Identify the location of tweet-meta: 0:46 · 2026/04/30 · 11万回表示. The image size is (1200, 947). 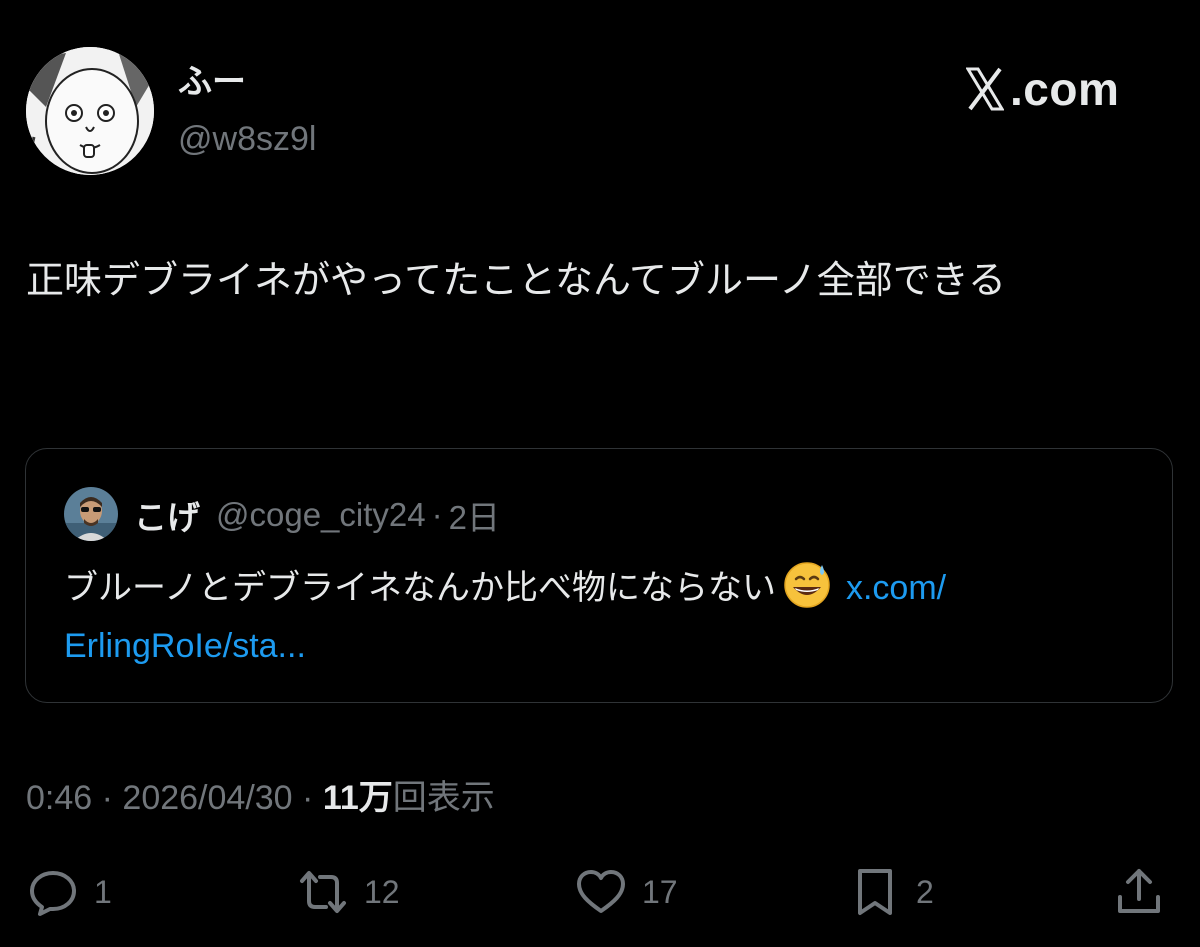
(260, 798).